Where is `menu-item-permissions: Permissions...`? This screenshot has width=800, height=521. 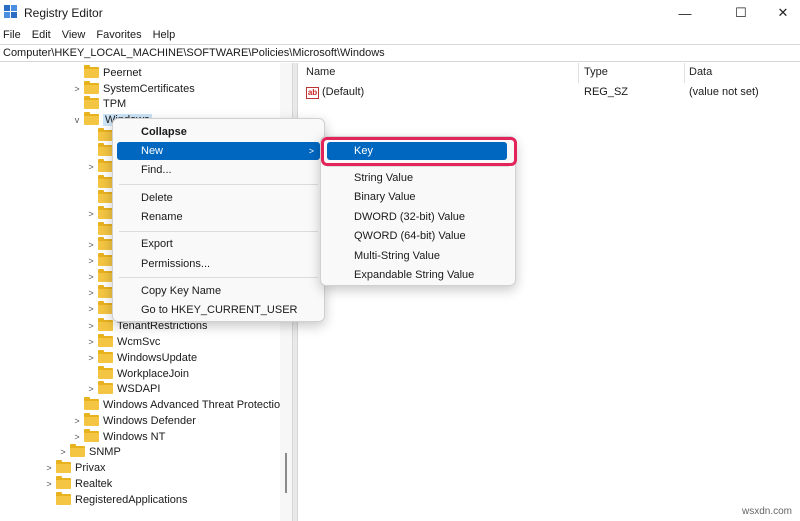
menu-item-permissions: Permissions... is located at coordinates (218, 264).